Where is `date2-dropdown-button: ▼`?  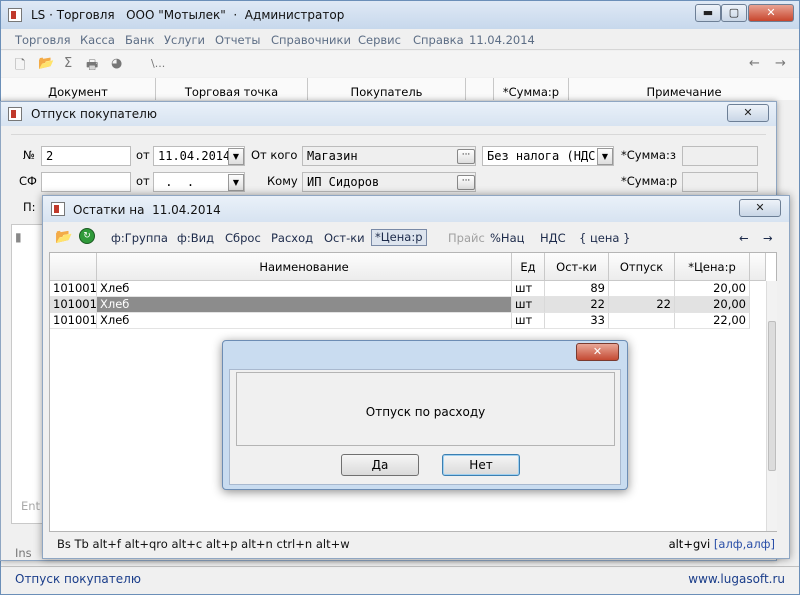 date2-dropdown-button: ▼ is located at coordinates (236, 182).